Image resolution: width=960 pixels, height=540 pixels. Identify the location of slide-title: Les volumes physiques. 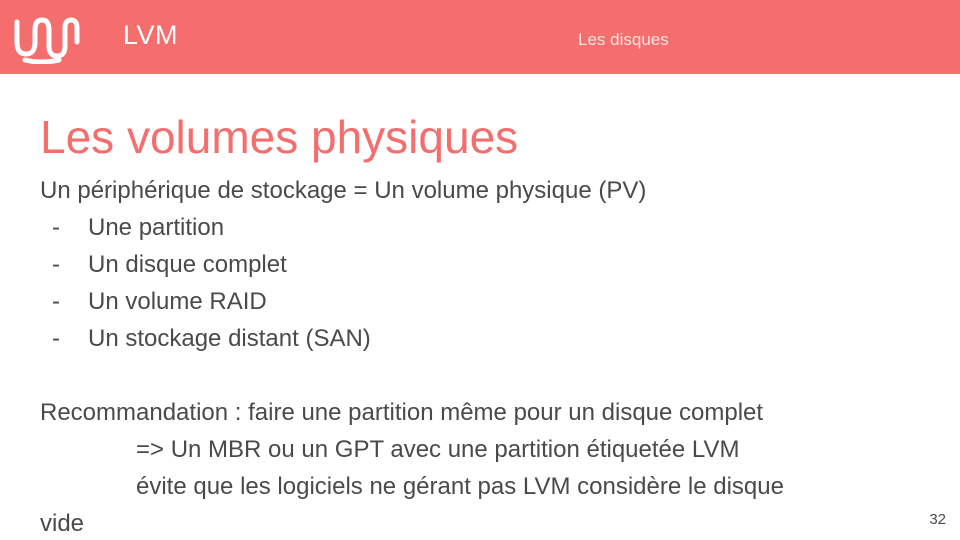
(279, 137).